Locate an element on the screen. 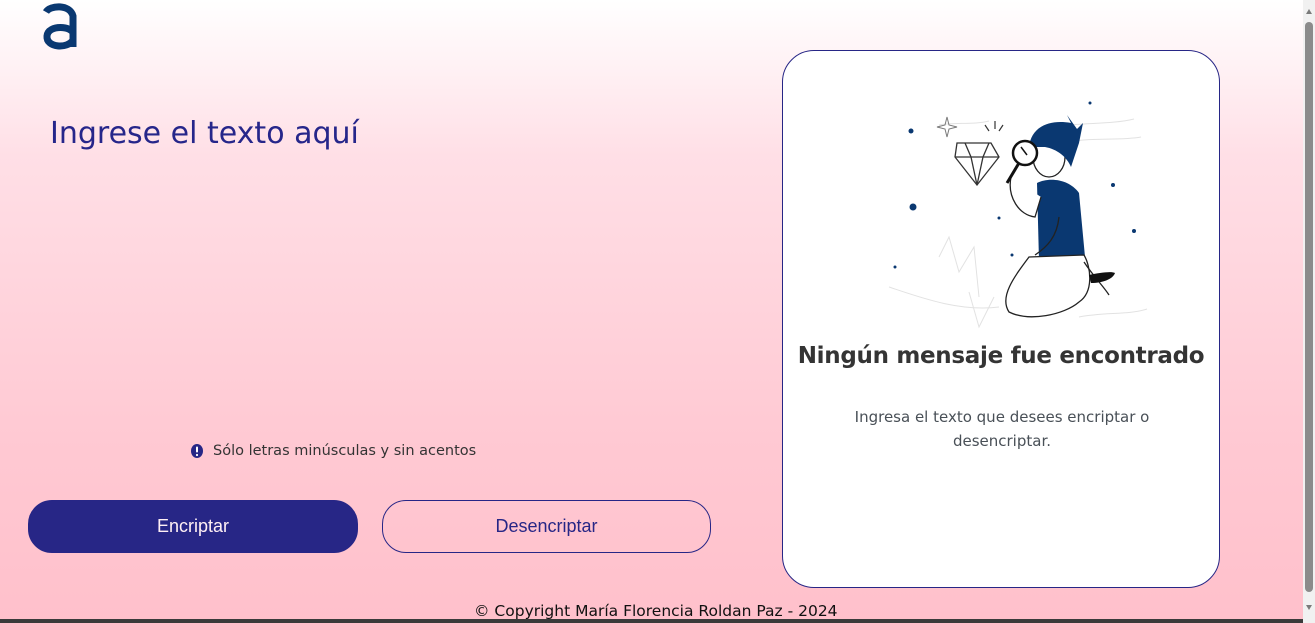 This screenshot has width=1315, height=623. vertical-scrollbar is located at coordinates (1309, 311).